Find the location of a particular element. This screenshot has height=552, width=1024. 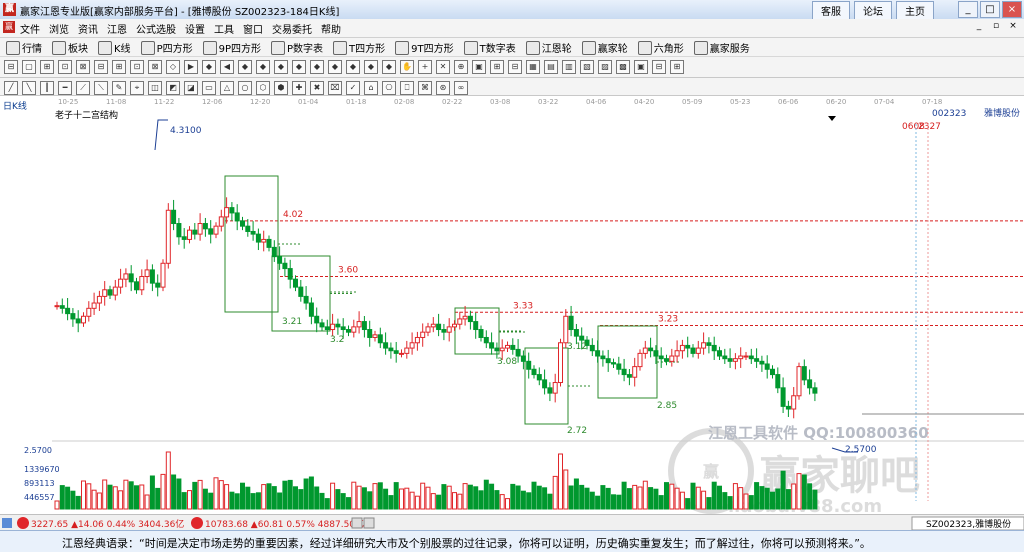

menu-item-5: 设置 is located at coordinates (195, 28).